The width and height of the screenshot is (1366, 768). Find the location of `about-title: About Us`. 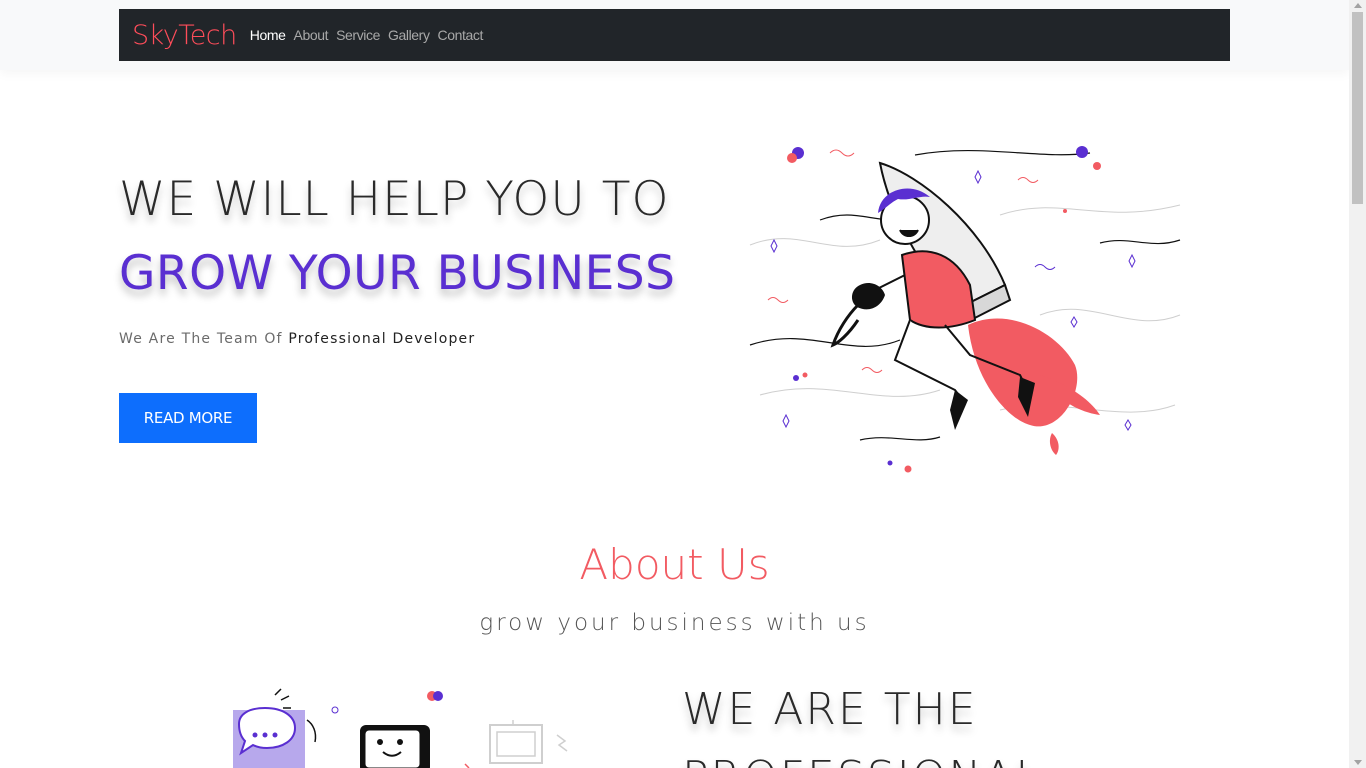

about-title: About Us is located at coordinates (674, 564).